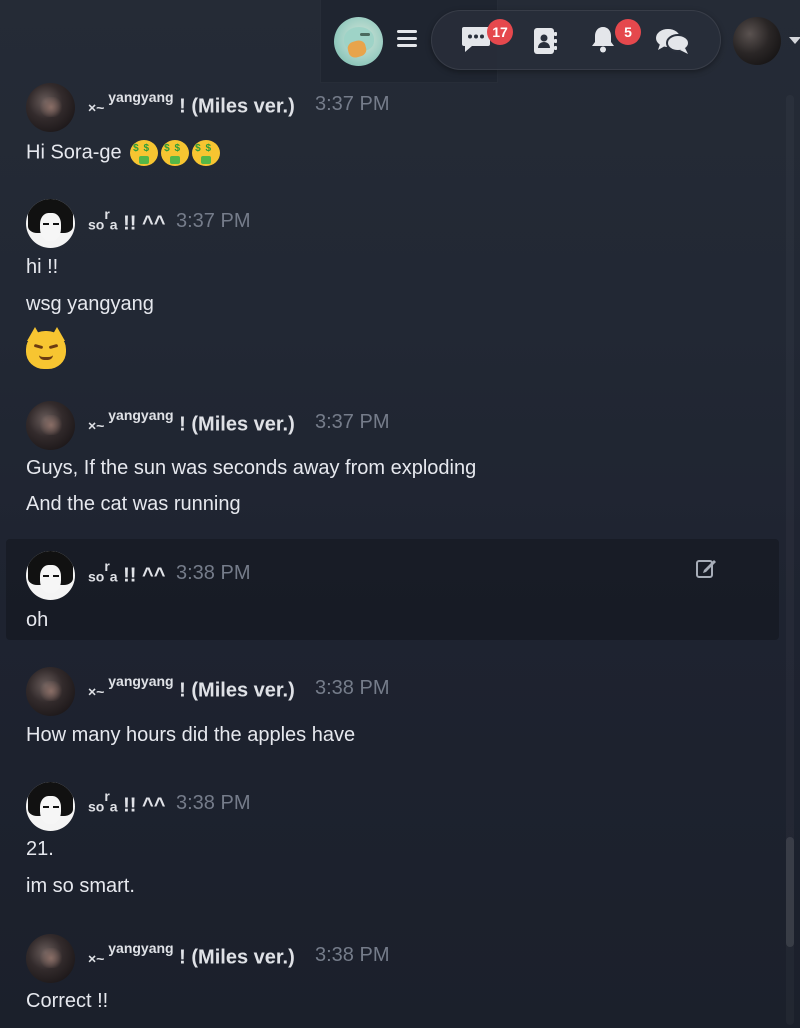 This screenshot has height=1028, width=800. I want to click on message-hover-highlight, so click(392, 589).